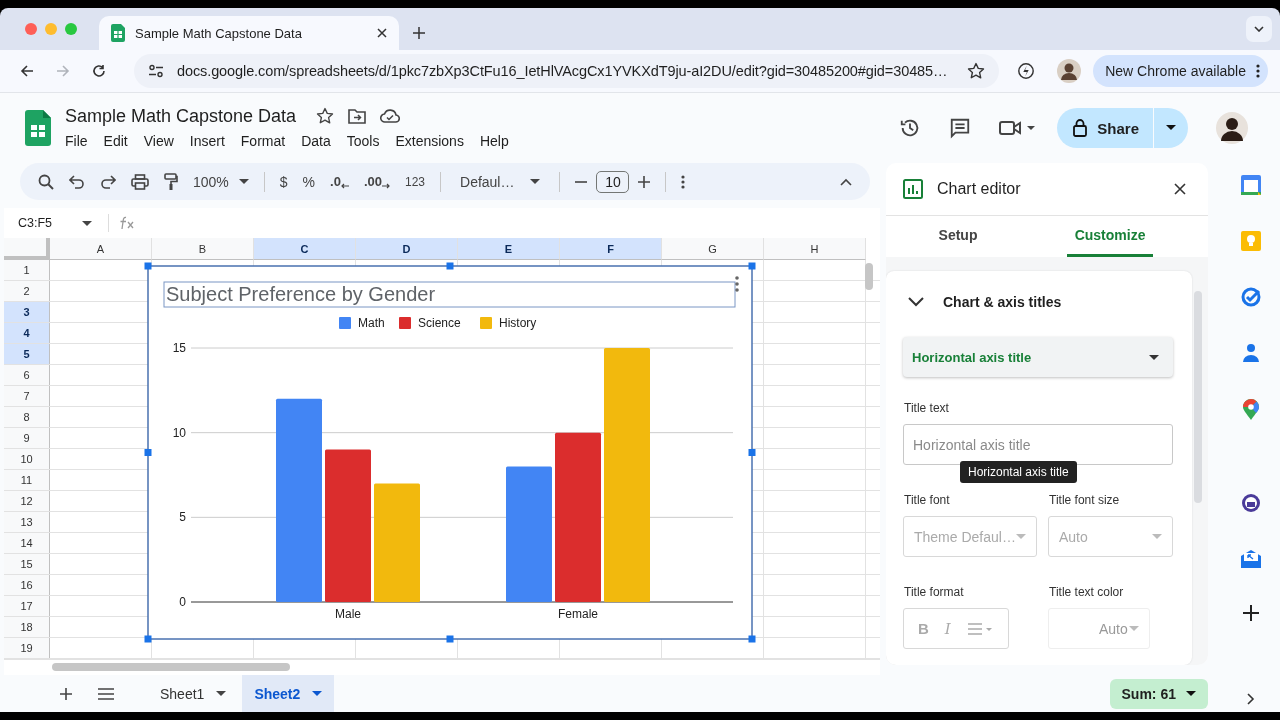 This screenshot has height=720, width=1280. Describe the element at coordinates (203, 249) in the screenshot. I see `column-header: B` at that location.